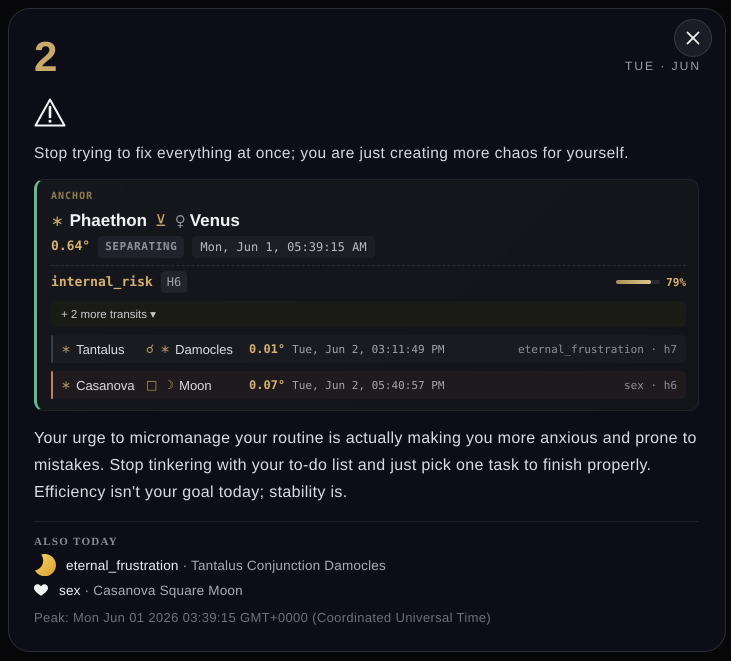 Image resolution: width=731 pixels, height=661 pixels. I want to click on time-value: Tue, Jun 2, 05:40:57 PM, so click(368, 385).